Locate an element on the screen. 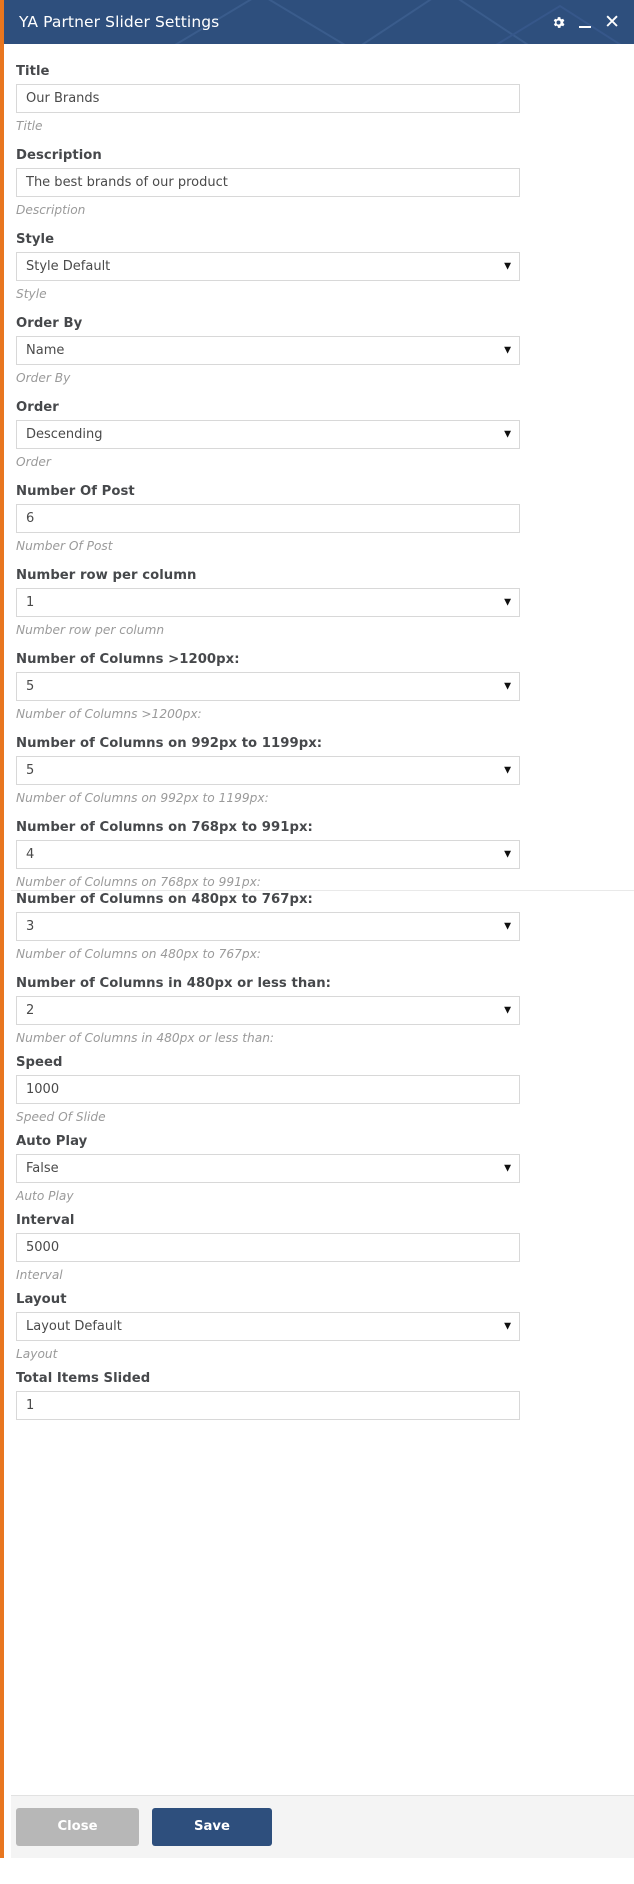 The image size is (634, 1884). header-actions: ✕ is located at coordinates (585, 21).